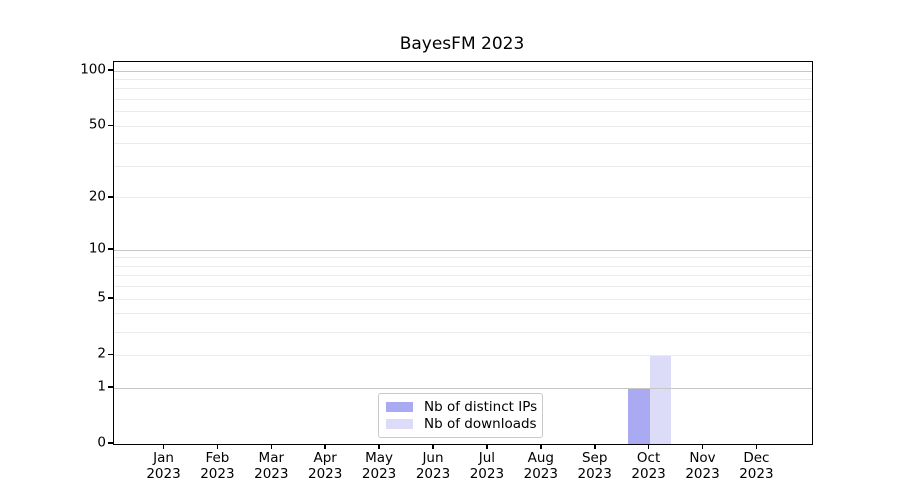 The height and width of the screenshot is (500, 900). I want to click on x-tick-label-jan: Jan 2023, so click(163, 466).